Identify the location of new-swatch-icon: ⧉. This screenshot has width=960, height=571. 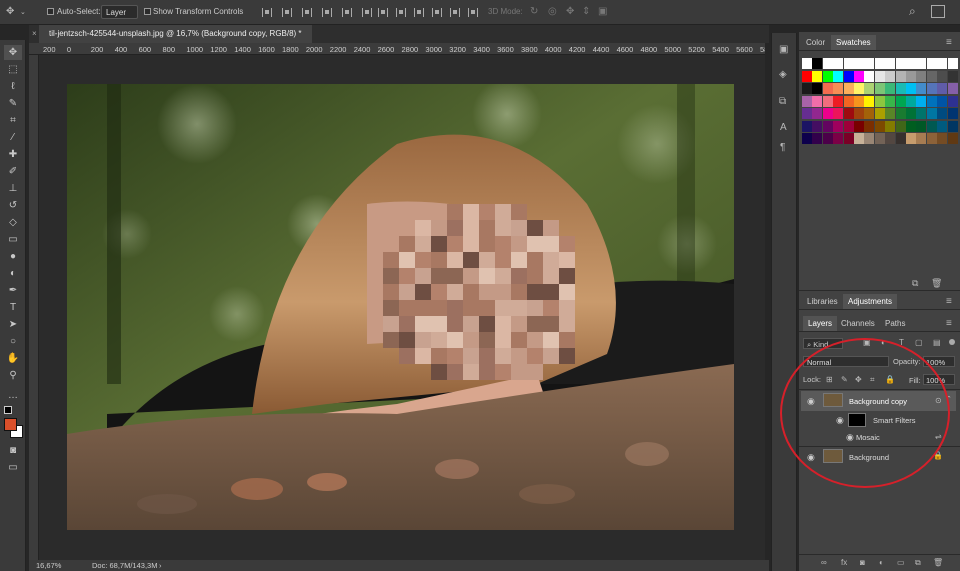
(915, 283).